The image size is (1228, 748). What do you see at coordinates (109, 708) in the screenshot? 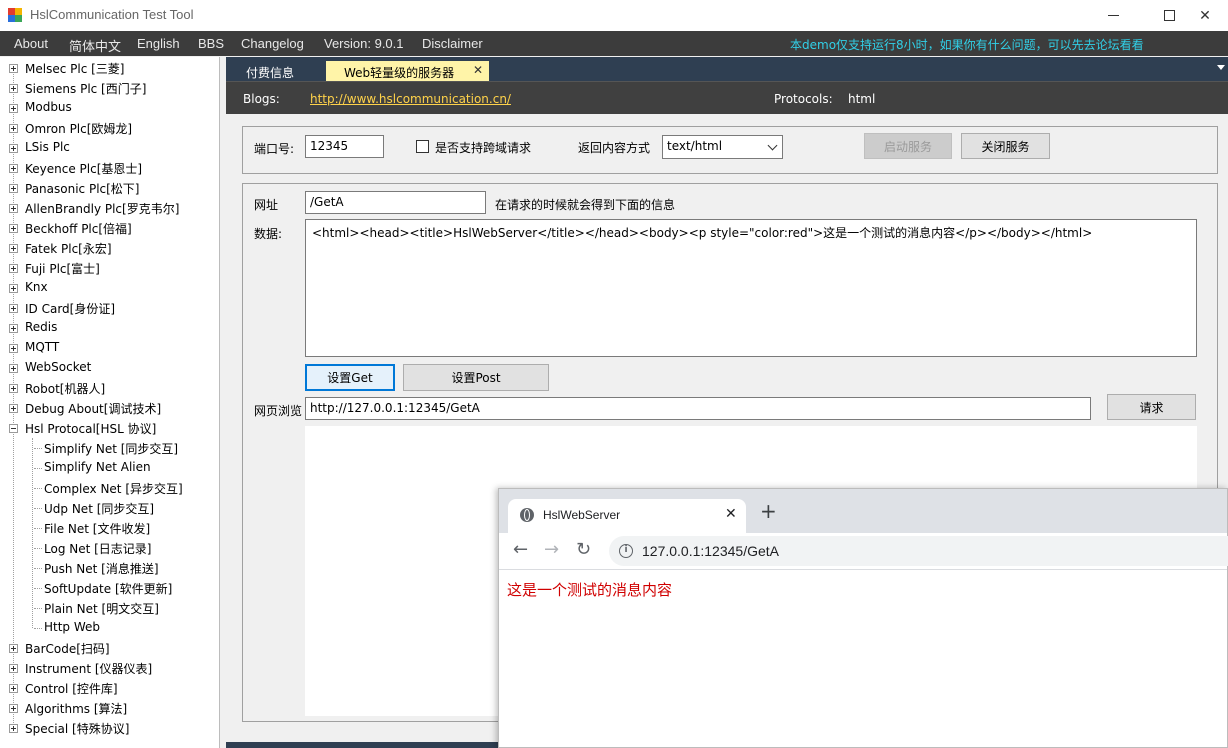
I see `tree-item: Algorithms [算法]` at bounding box center [109, 708].